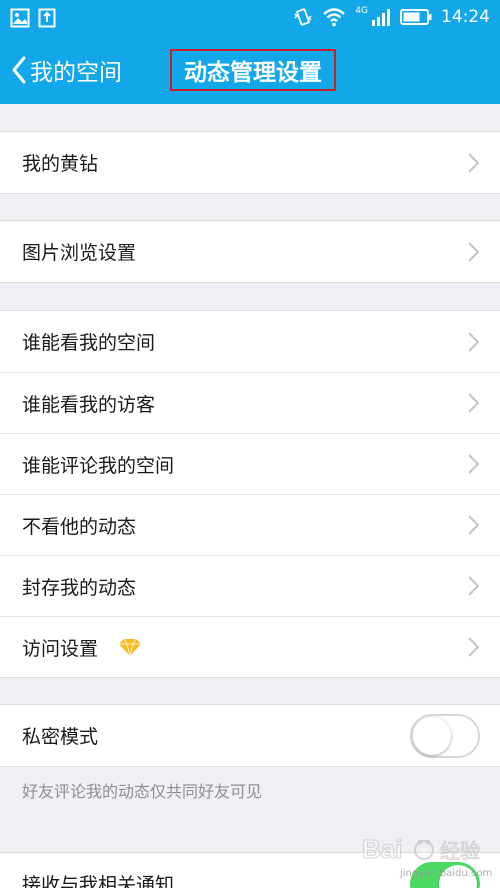 The width and height of the screenshot is (500, 888). What do you see at coordinates (250, 18) in the screenshot?
I see `status-bar: 4G 14:24` at bounding box center [250, 18].